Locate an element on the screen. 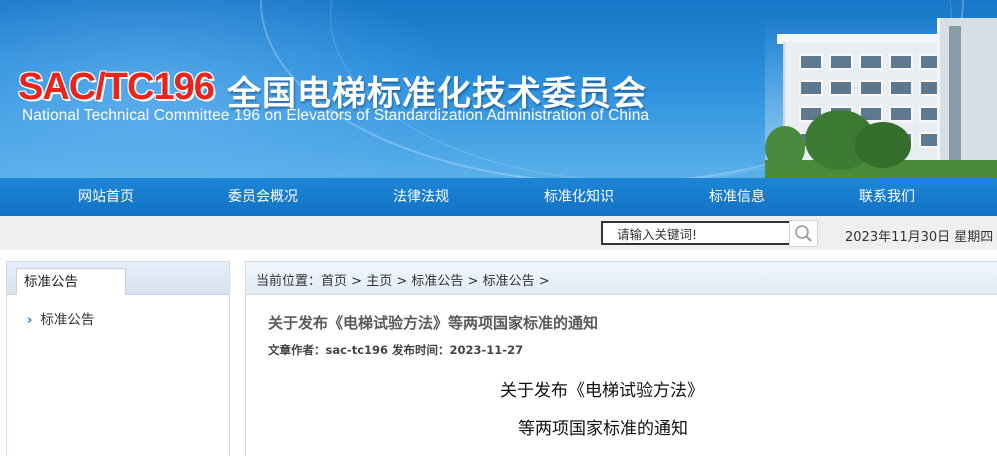  nav-standard-info: 标准信息 is located at coordinates (737, 197).